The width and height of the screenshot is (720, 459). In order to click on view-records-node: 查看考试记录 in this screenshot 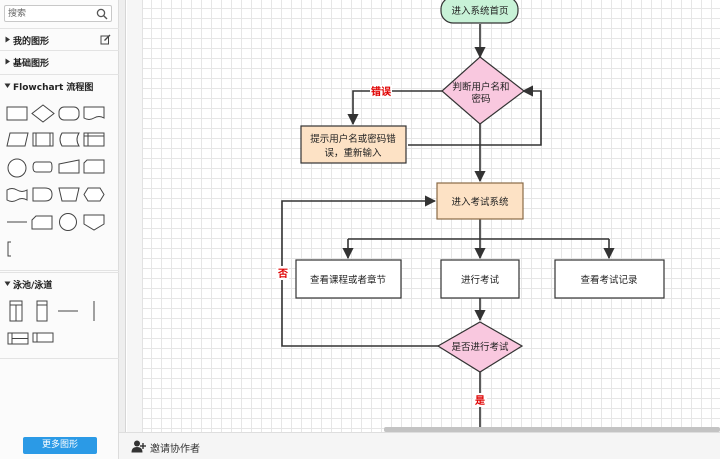, I will do `click(609, 279)`.